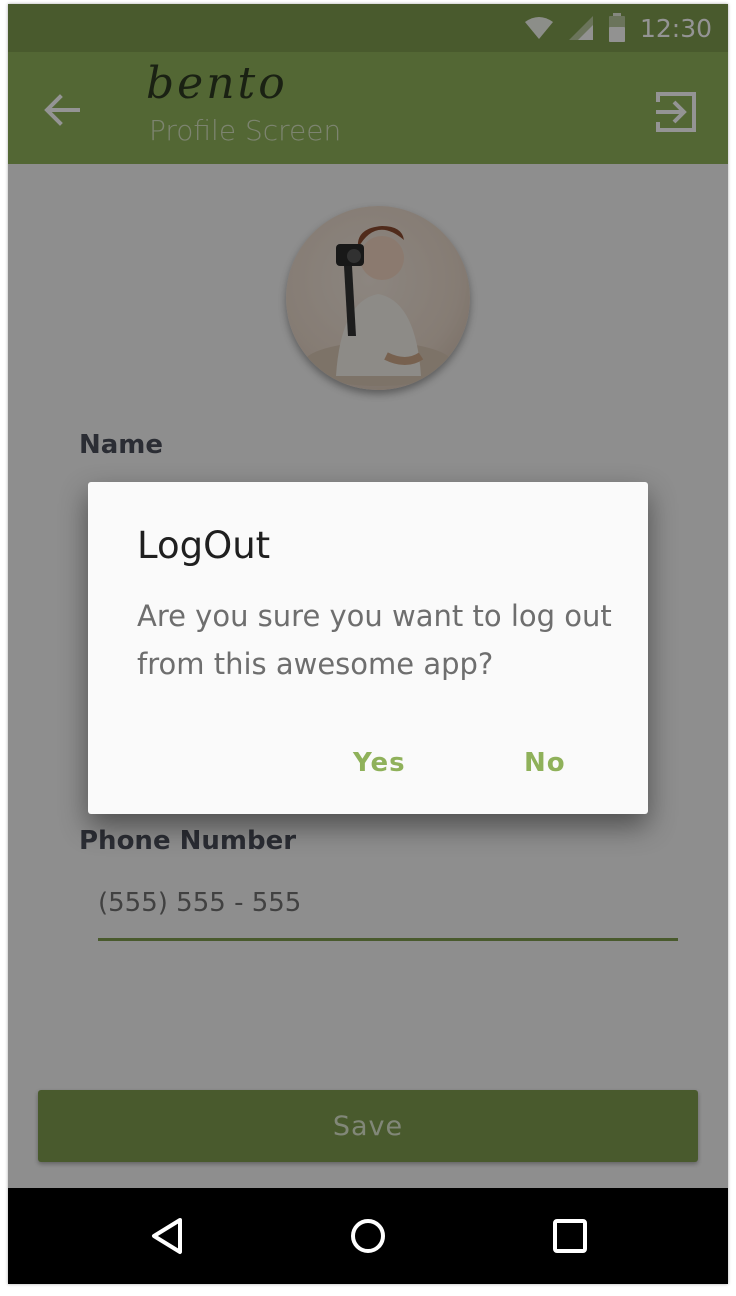 This screenshot has height=1296, width=736. I want to click on dialog-title: LogOut, so click(204, 545).